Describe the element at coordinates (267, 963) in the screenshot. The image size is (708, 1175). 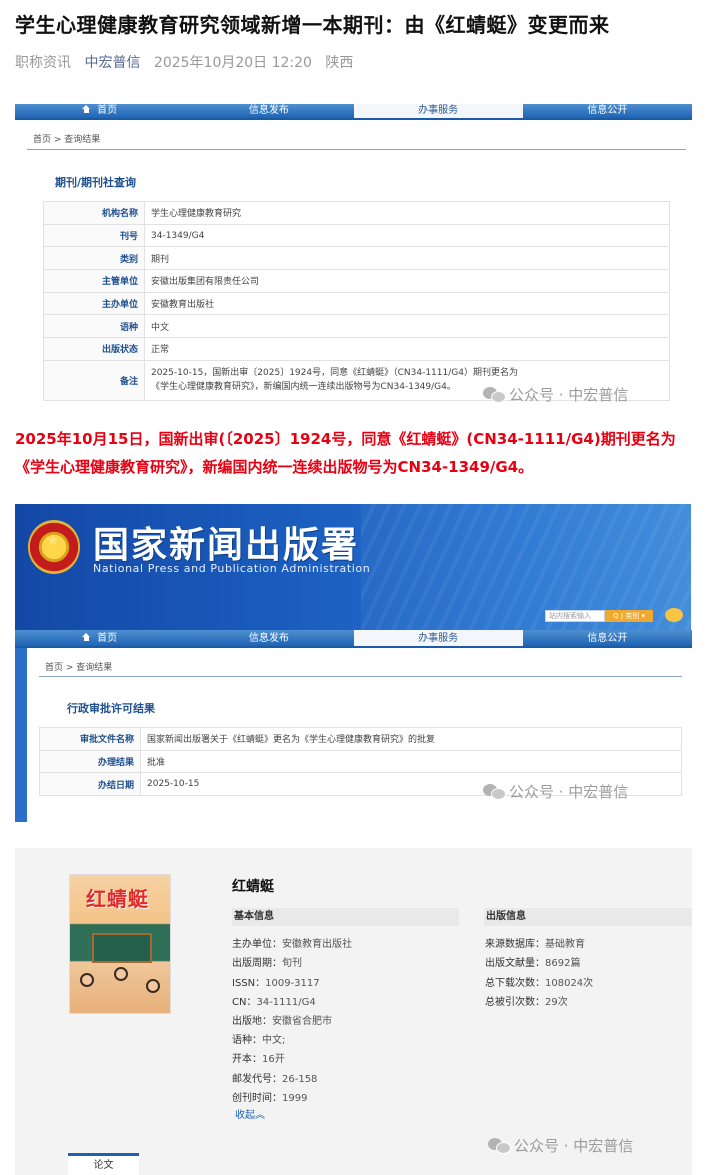
I see `basic-info-item: 出版周期：旬刊` at that location.